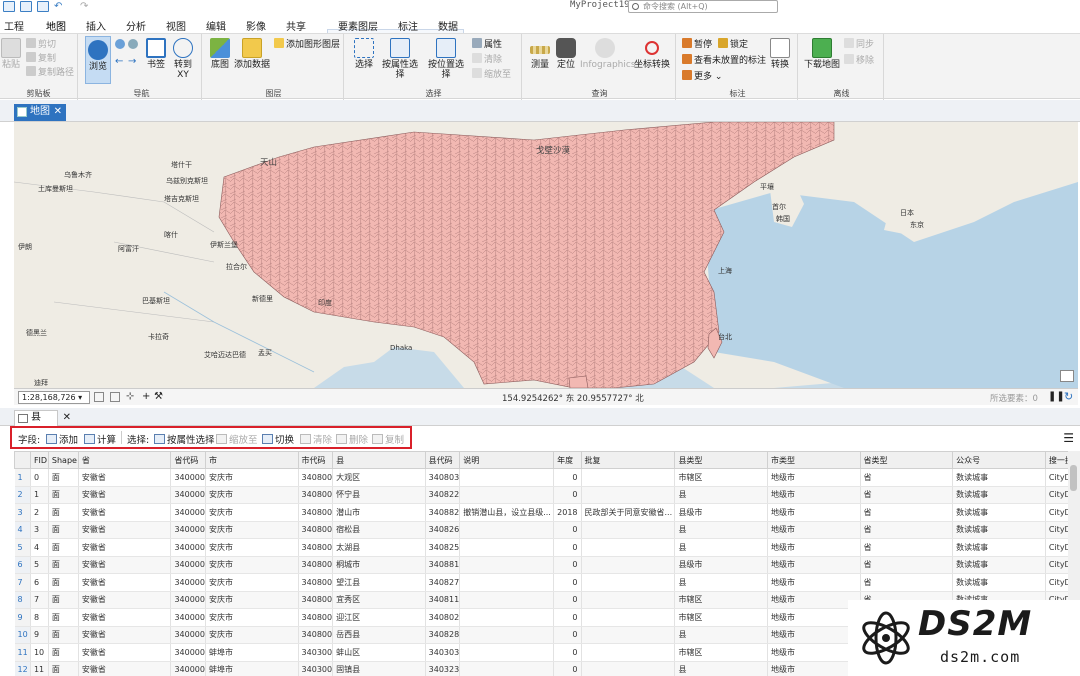 Image resolution: width=1080 pixels, height=676 pixels. What do you see at coordinates (22, 652) in the screenshot?
I see `row-number: 11` at bounding box center [22, 652].